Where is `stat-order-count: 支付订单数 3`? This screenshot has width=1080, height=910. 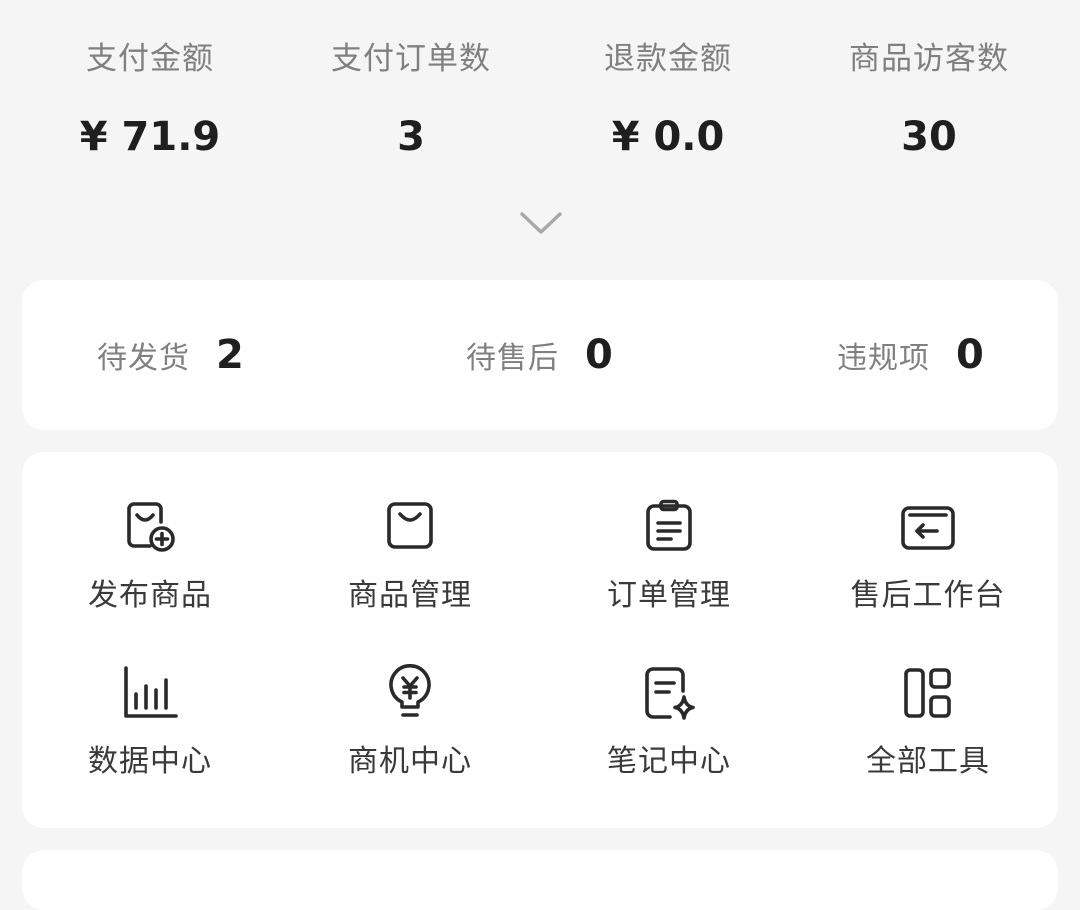
stat-order-count: 支付订单数 3 is located at coordinates (411, 99).